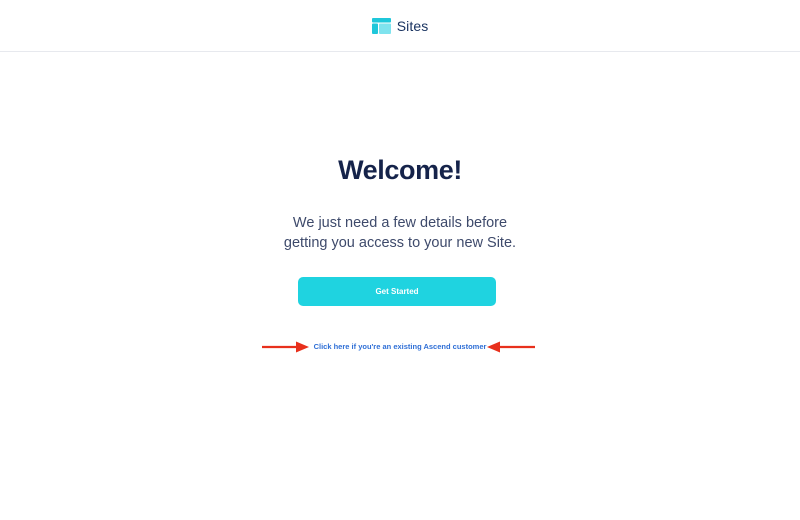 Image resolution: width=800 pixels, height=520 pixels. Describe the element at coordinates (400, 170) in the screenshot. I see `page-title: Welcome!` at that location.